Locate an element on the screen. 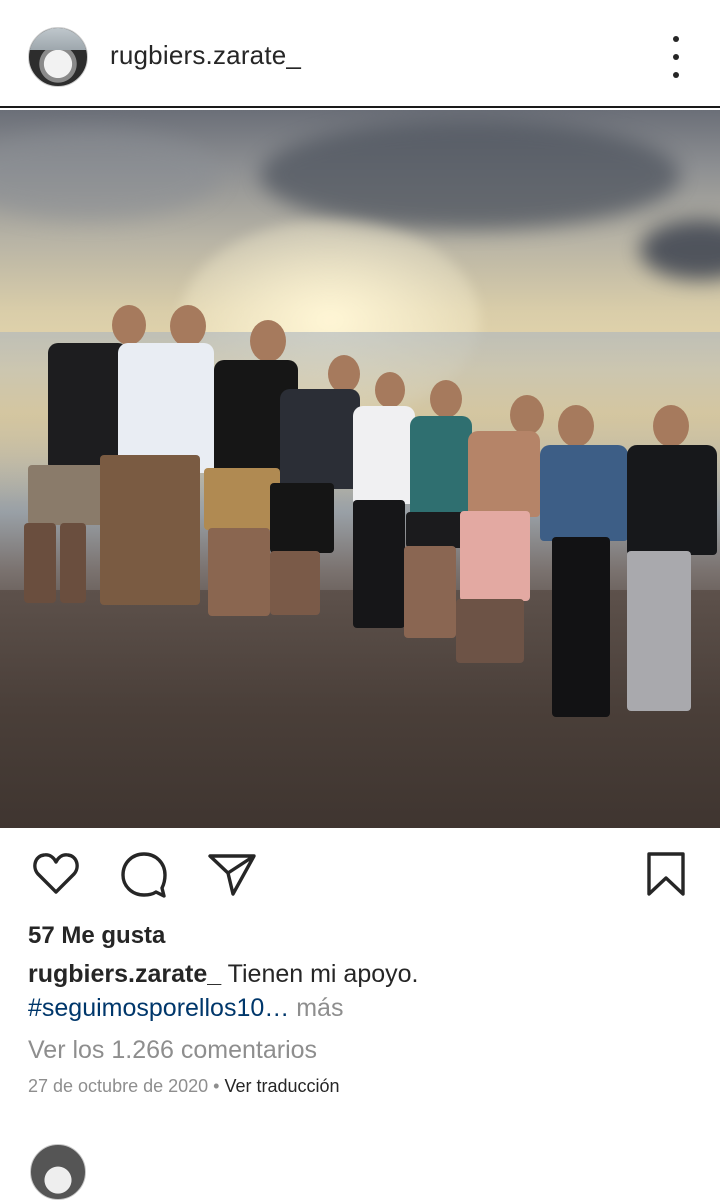 This screenshot has width=720, height=1200. post-date: 27 de octubre de 2020 is located at coordinates (118, 1086).